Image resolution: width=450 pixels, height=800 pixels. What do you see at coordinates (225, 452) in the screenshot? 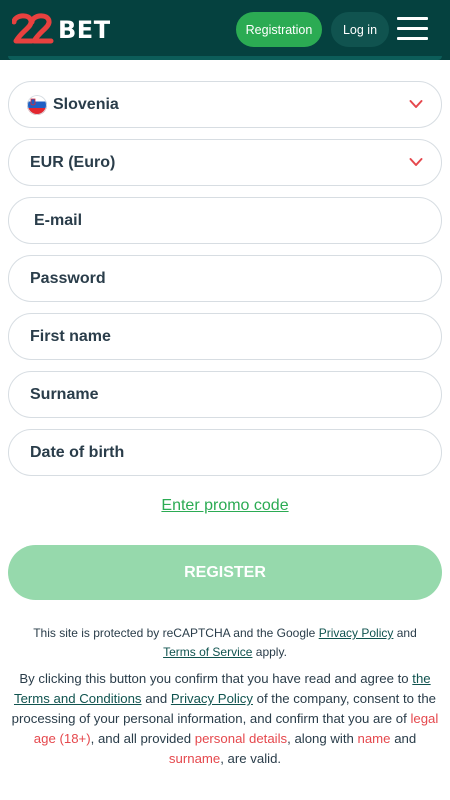
I see `date-of-birth-field: Date of birth` at bounding box center [225, 452].